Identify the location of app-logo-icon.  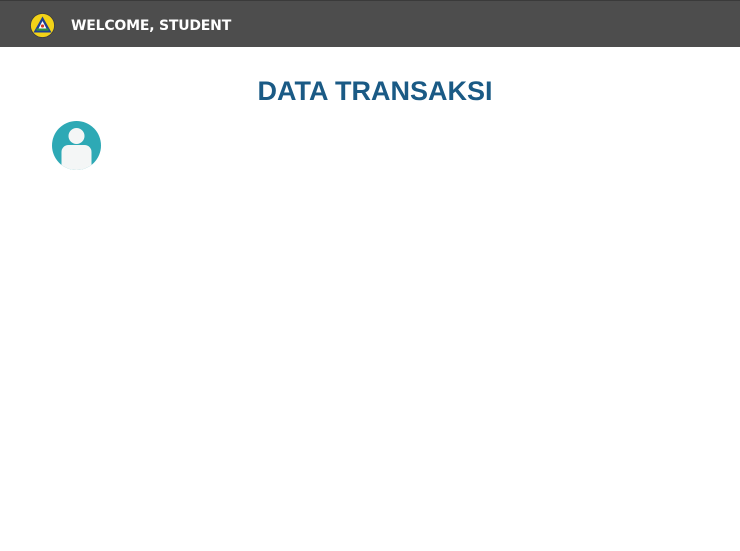
(42, 25).